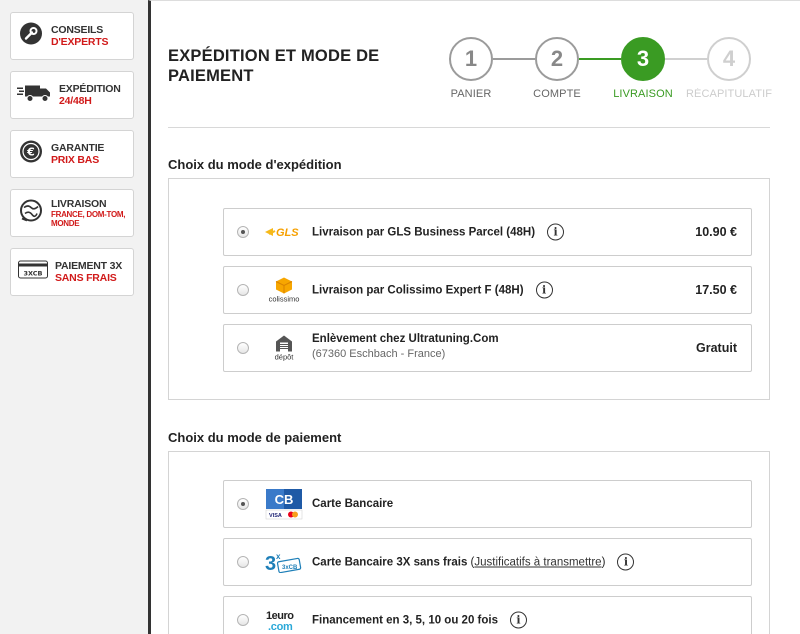 The image size is (800, 634). Describe the element at coordinates (729, 59) in the screenshot. I see `step-4-circle: 4` at that location.